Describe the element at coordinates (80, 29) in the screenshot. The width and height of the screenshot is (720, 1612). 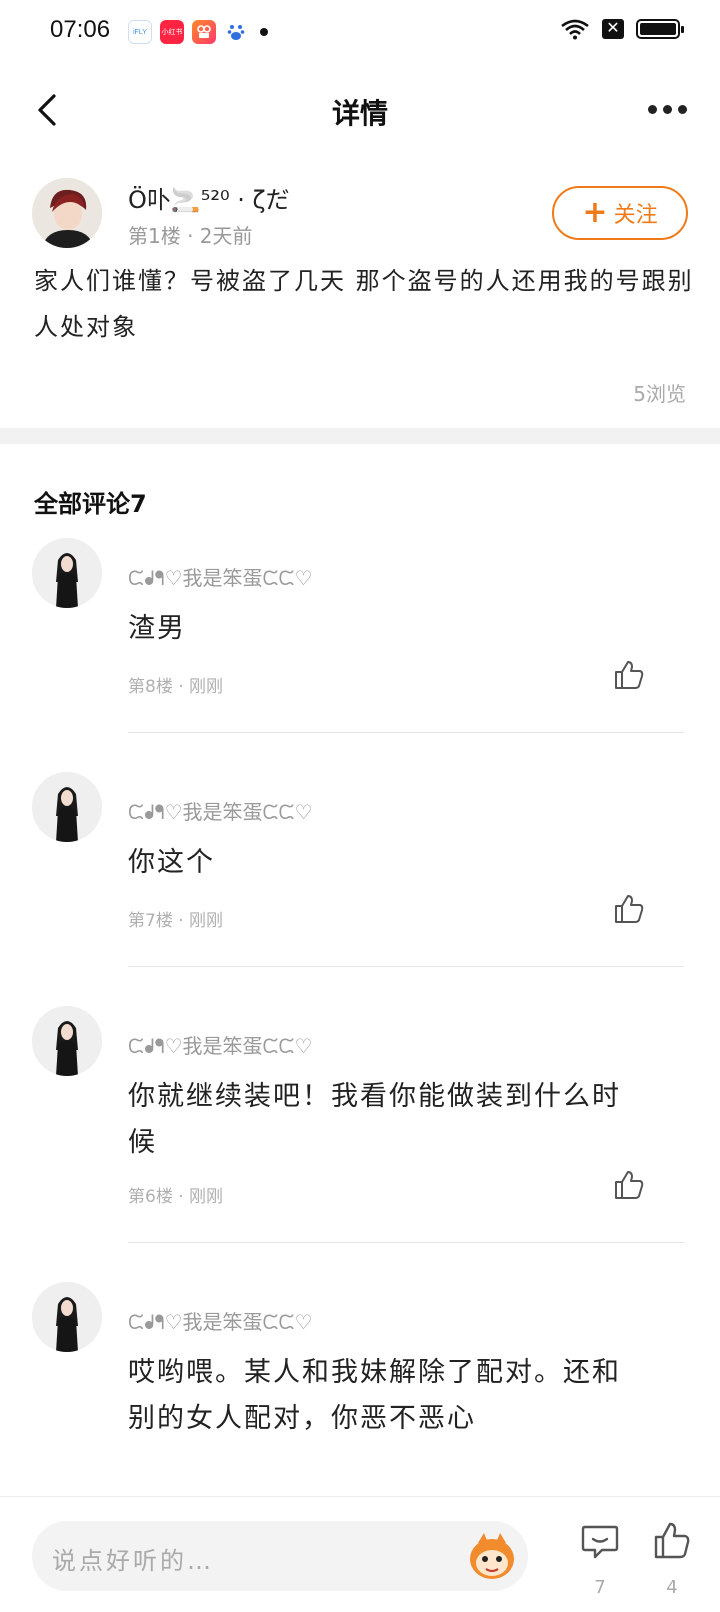
I see `status-time: 07:06` at that location.